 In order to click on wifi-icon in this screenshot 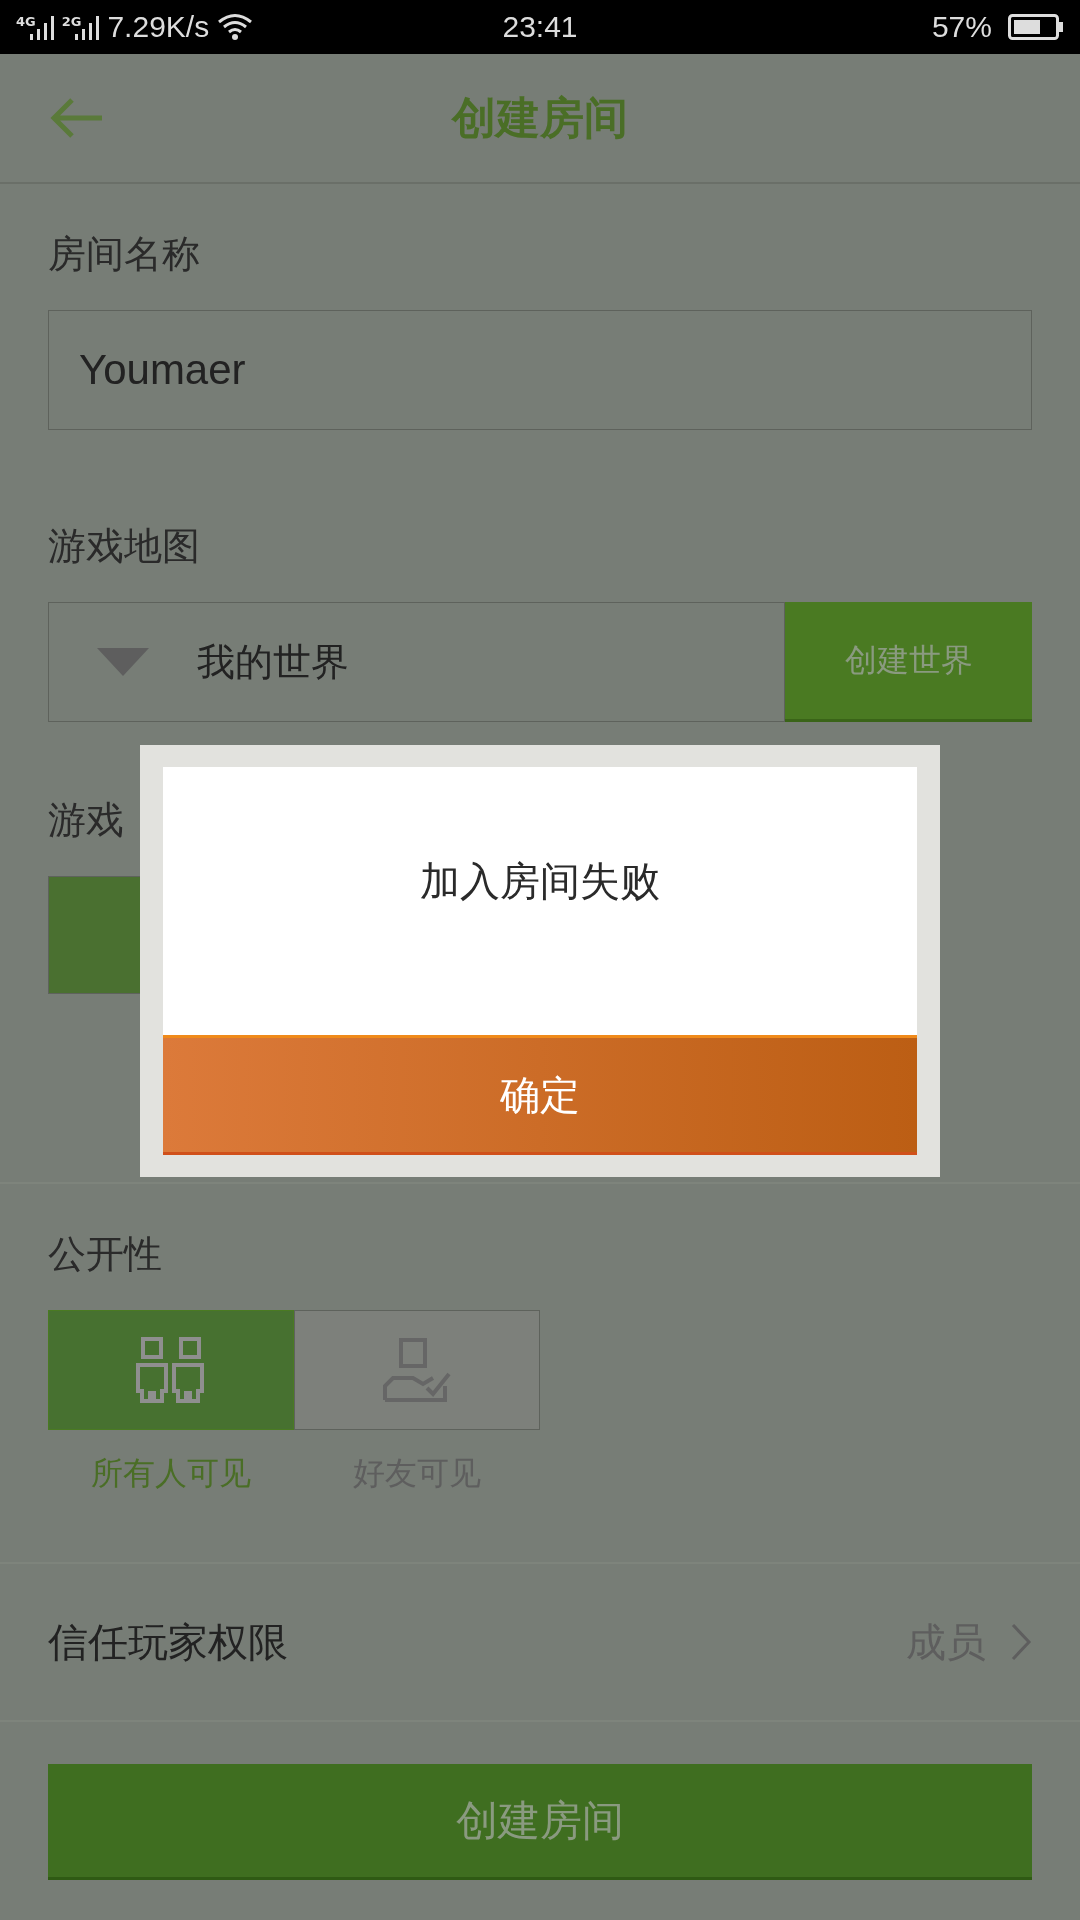, I will do `click(235, 27)`.